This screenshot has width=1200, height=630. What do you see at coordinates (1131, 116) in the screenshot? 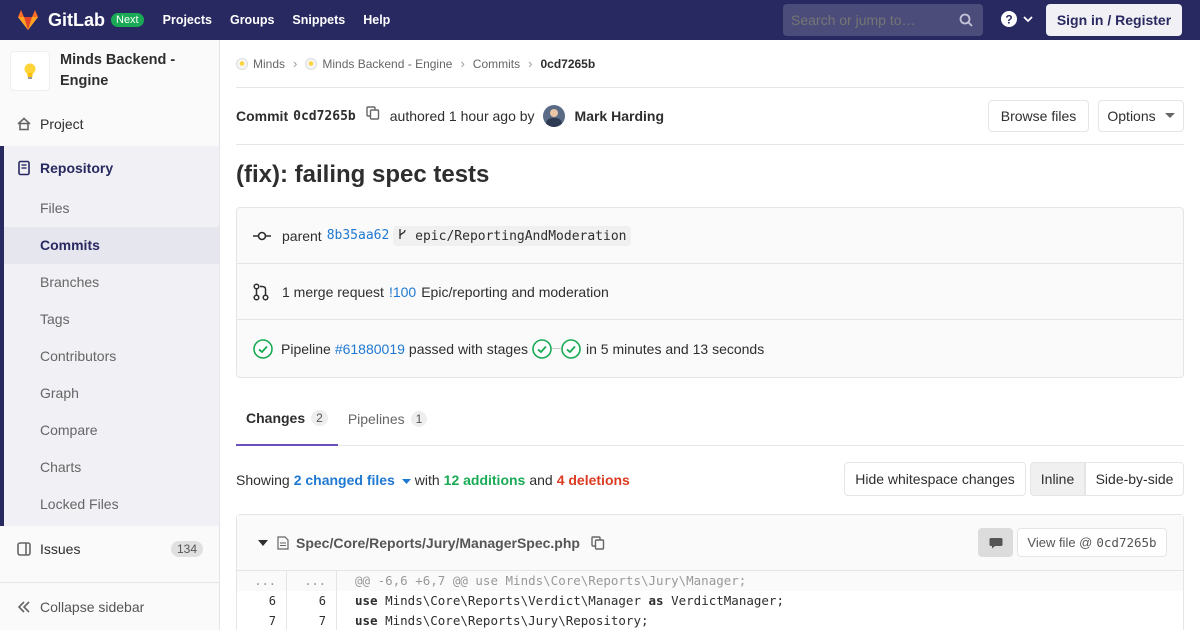
I see `options-label: Options` at bounding box center [1131, 116].